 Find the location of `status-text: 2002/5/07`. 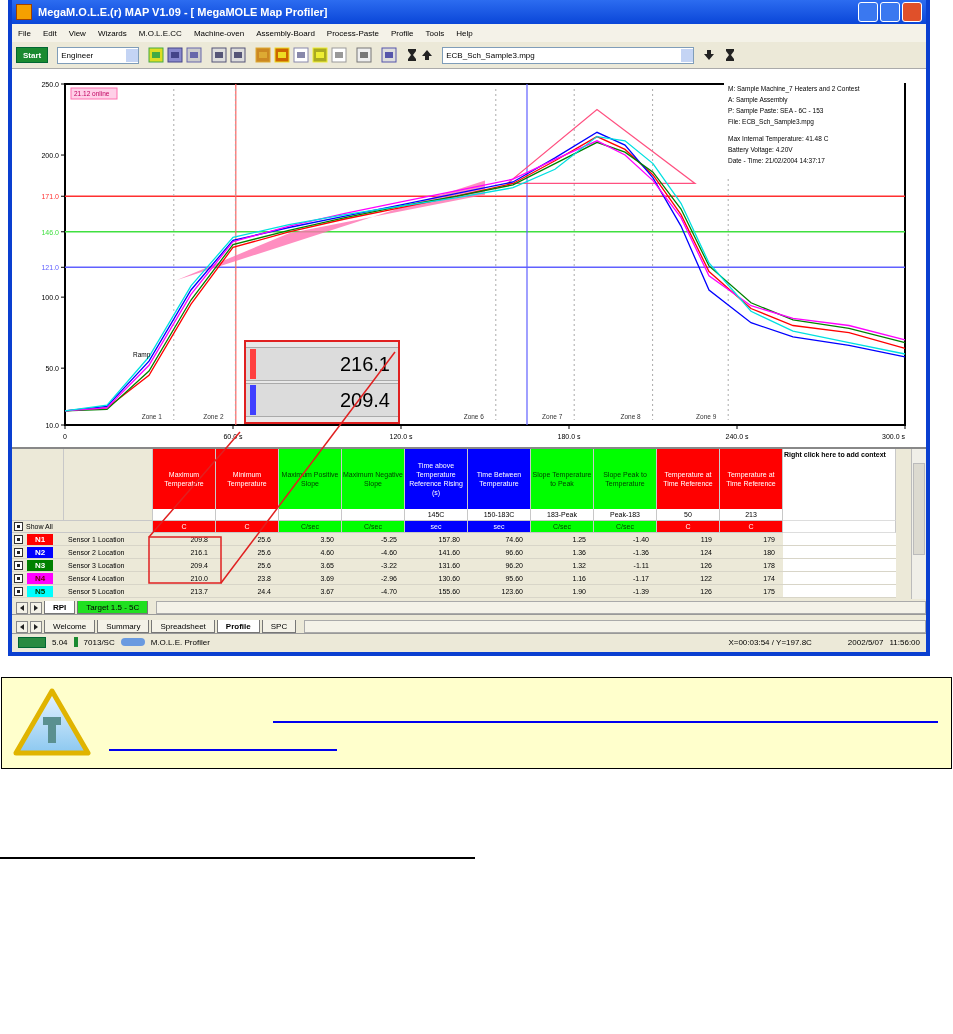

status-text: 2002/5/07 is located at coordinates (865, 642).